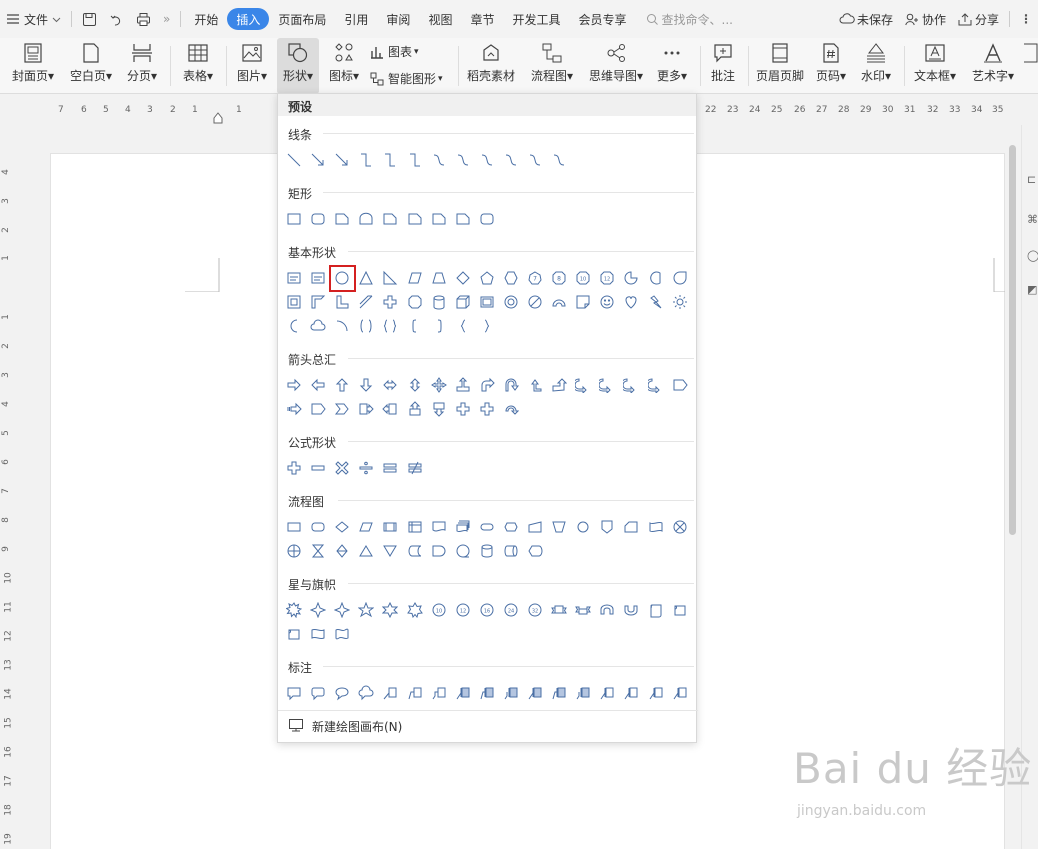 The height and width of the screenshot is (849, 1038). Describe the element at coordinates (536, 19) in the screenshot. I see `tab-developer: 开发工具` at that location.